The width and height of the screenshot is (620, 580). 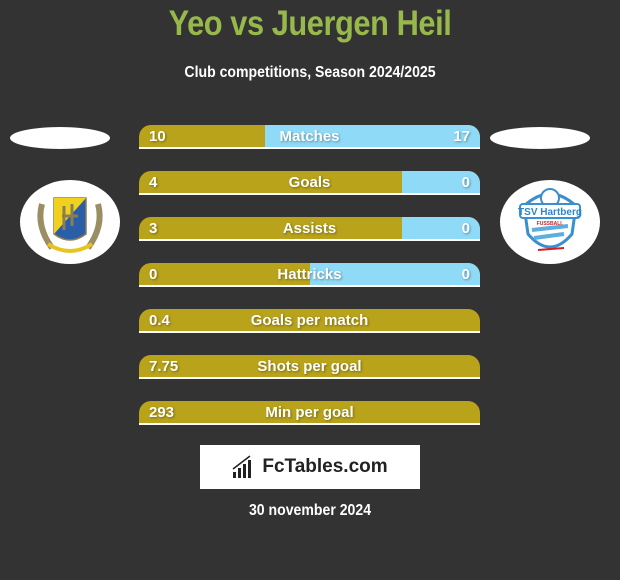 I want to click on stat-label: Matches, so click(x=309, y=136).